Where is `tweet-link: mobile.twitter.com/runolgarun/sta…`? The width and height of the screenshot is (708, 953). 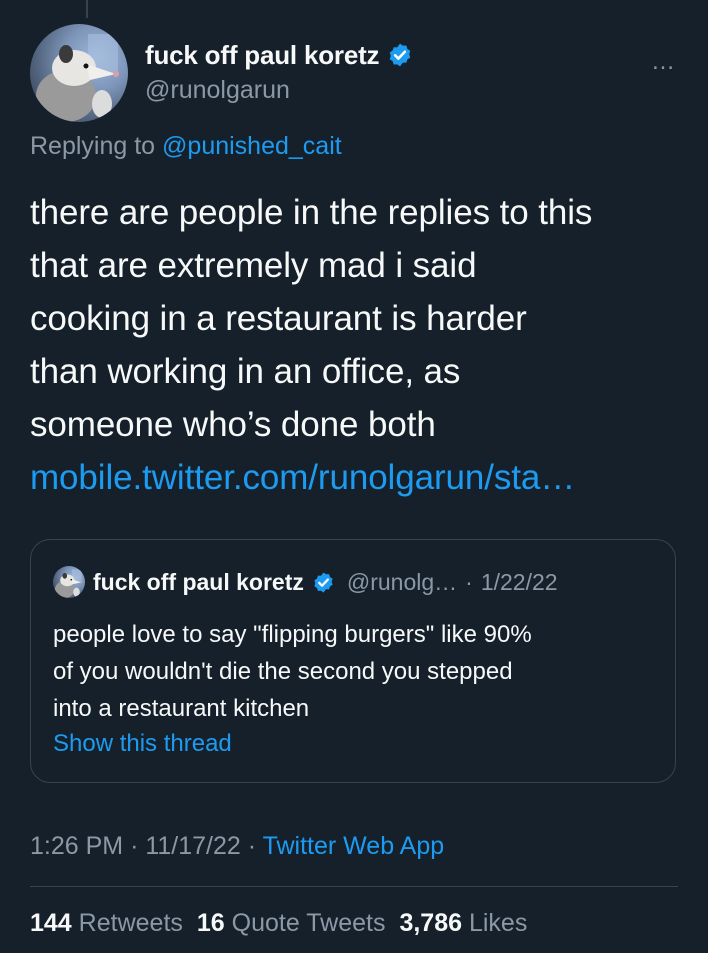
tweet-link: mobile.twitter.com/runolgarun/sta… is located at coordinates (360, 477).